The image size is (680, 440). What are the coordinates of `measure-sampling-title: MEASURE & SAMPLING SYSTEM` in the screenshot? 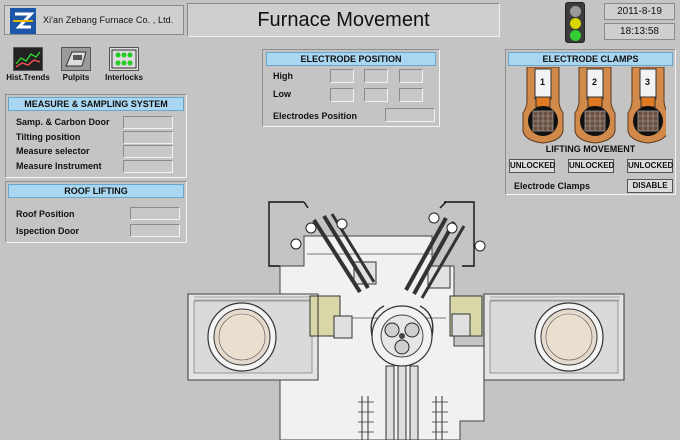 It's located at (96, 104).